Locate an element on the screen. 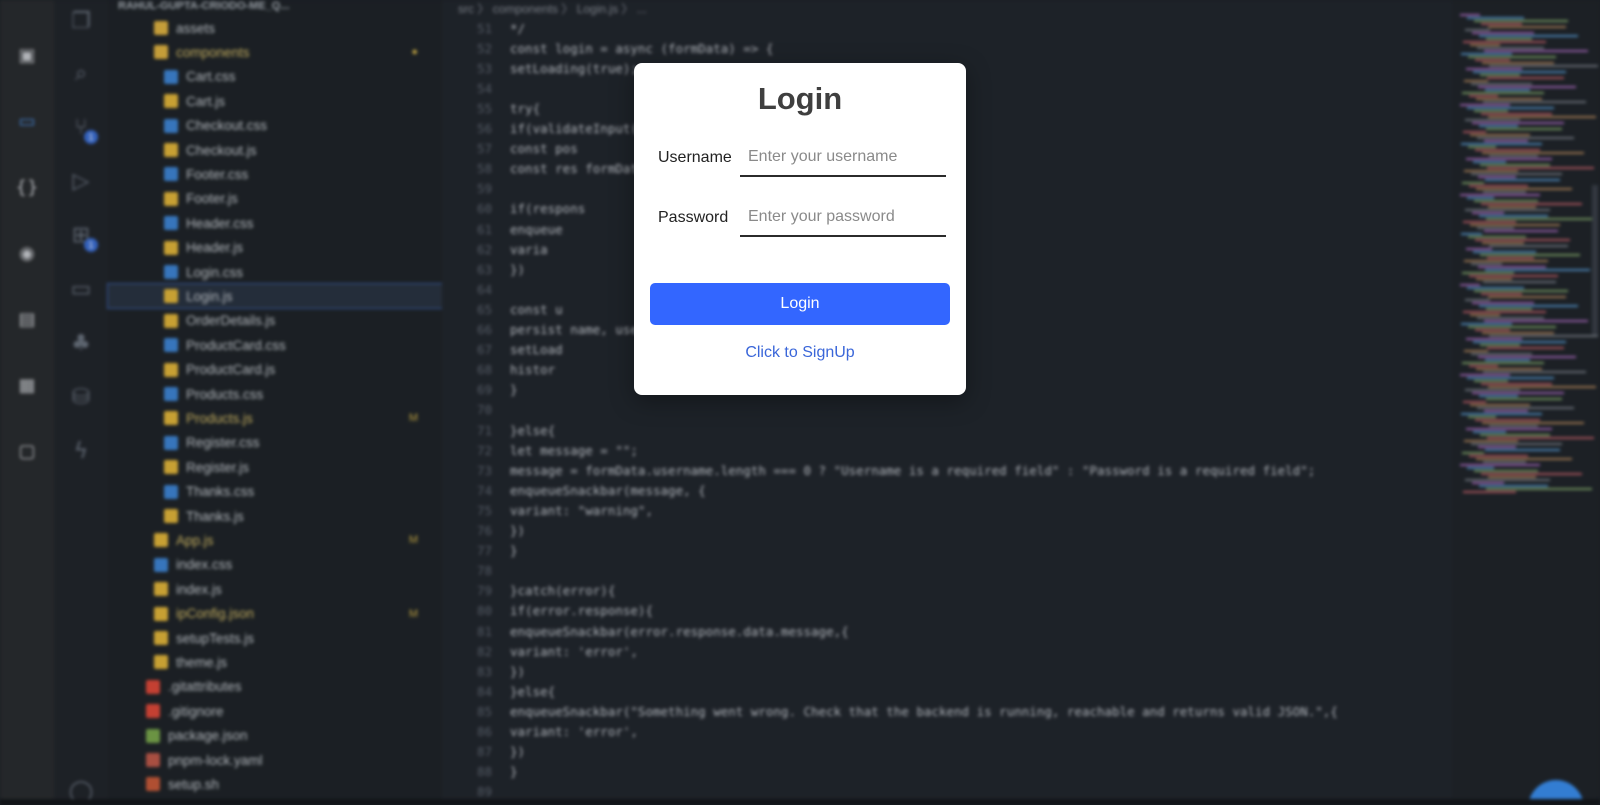 The image size is (1600, 805). username-row: Username is located at coordinates (803, 159).